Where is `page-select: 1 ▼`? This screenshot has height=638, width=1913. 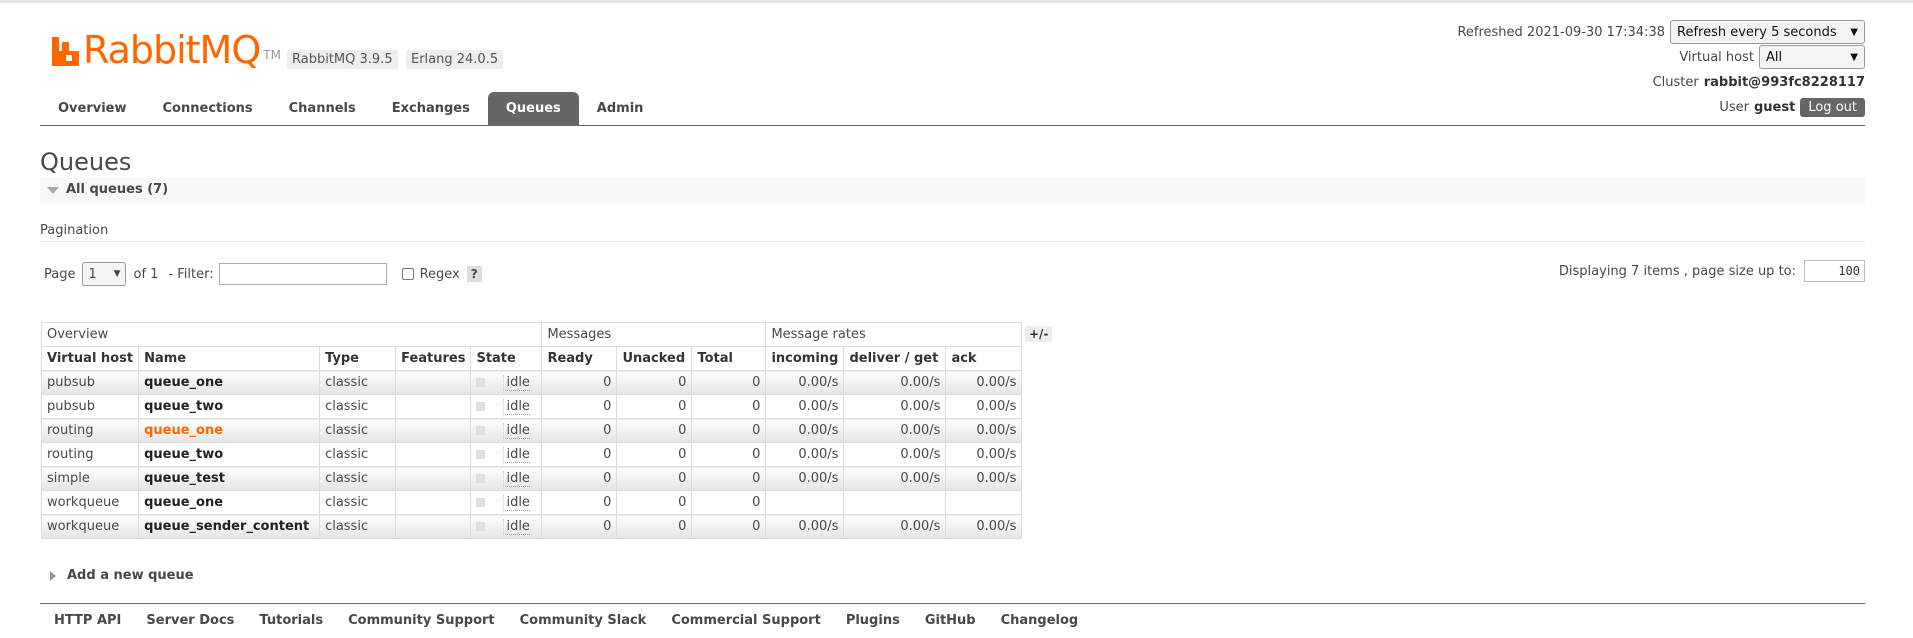
page-select: 1 ▼ is located at coordinates (104, 274).